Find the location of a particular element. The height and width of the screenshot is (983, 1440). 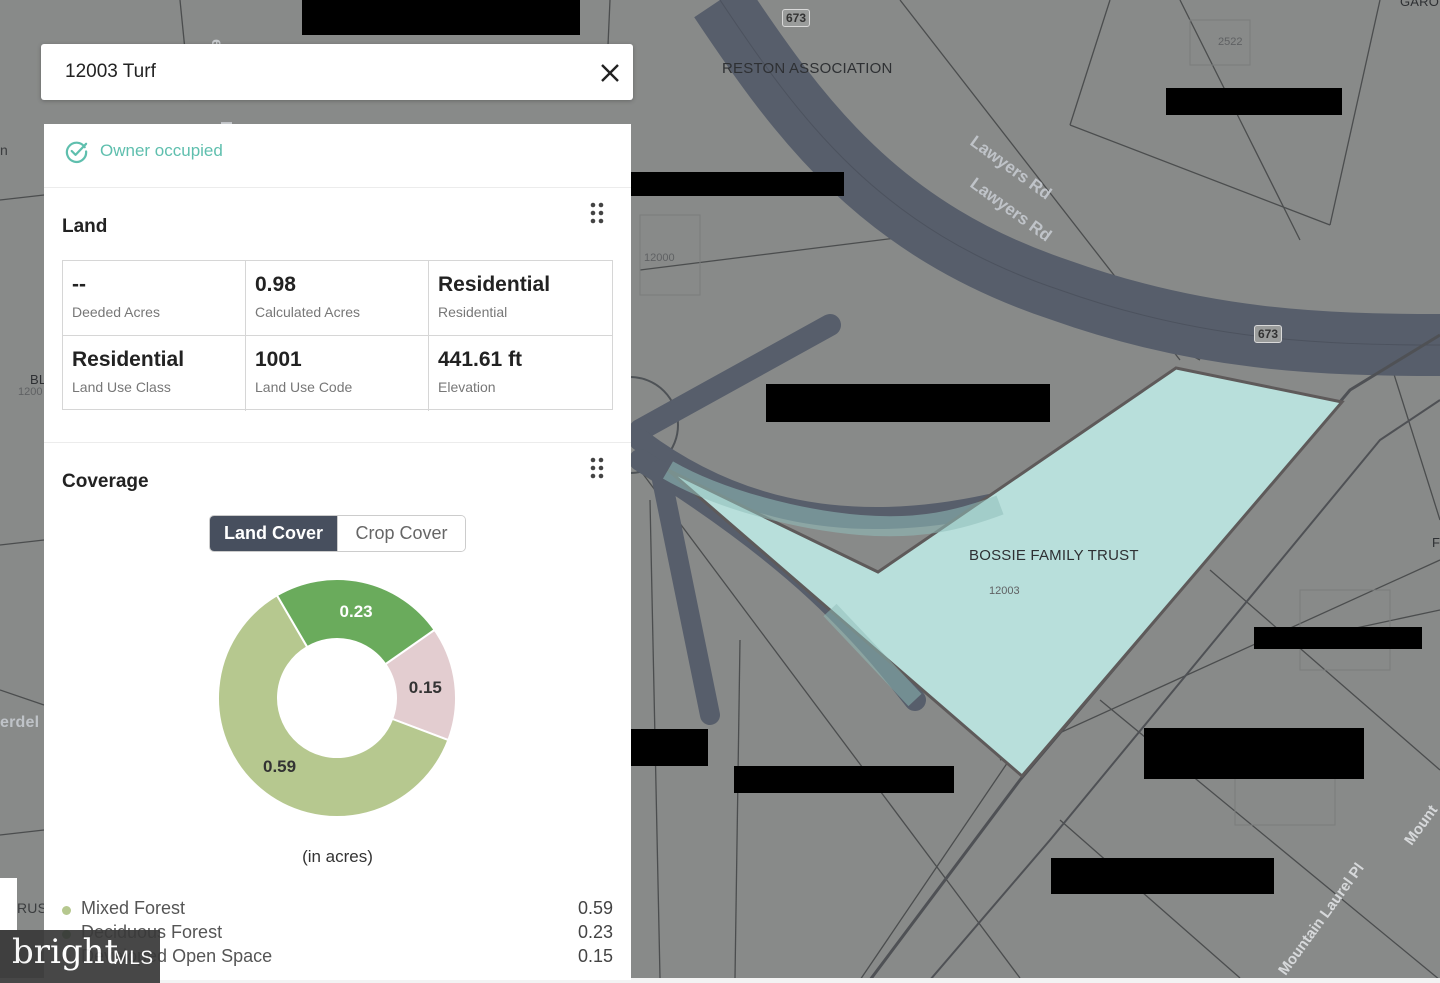

label-parcel-12000: 12000 is located at coordinates (659, 258).